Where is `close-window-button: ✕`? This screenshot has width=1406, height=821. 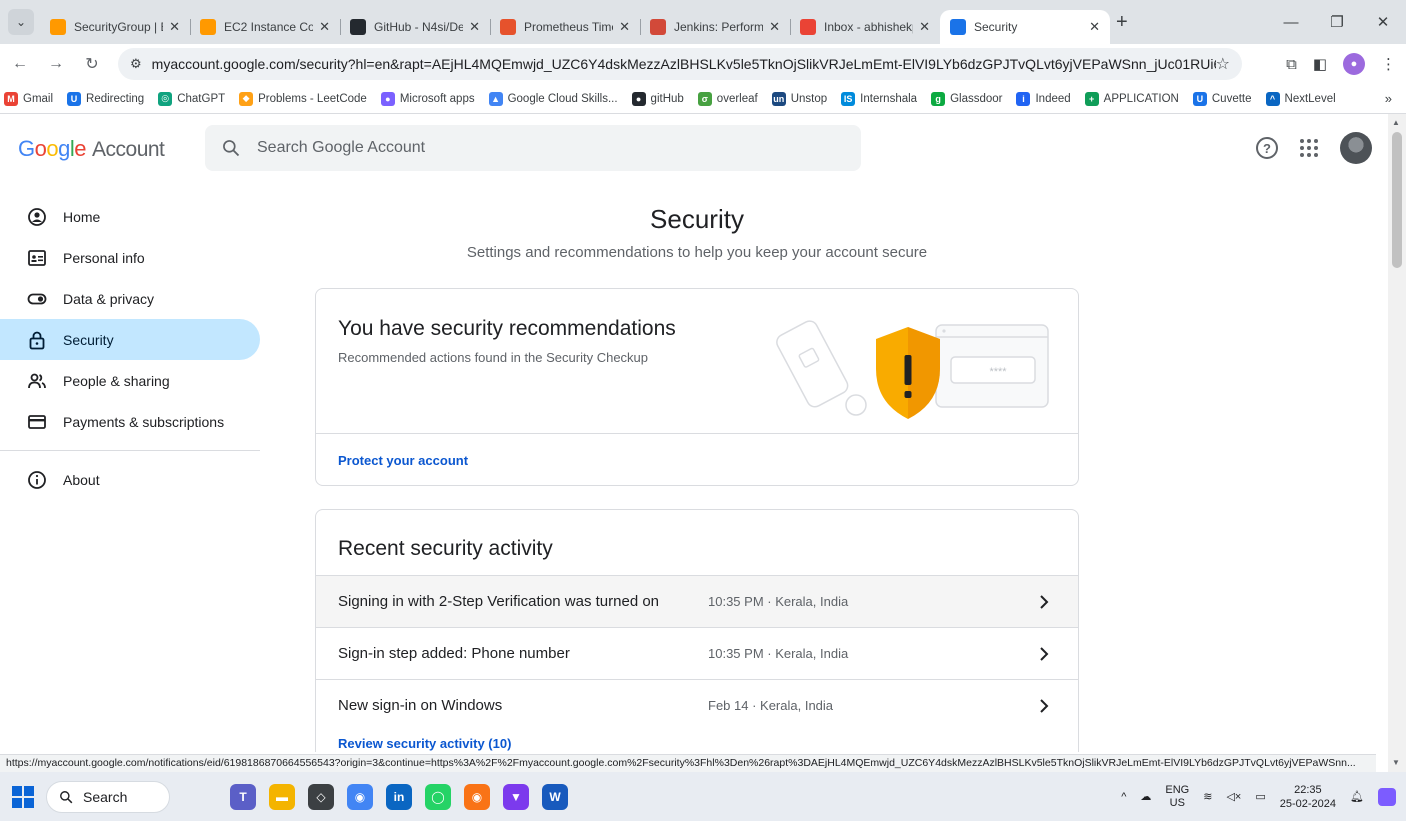
close-window-button: ✕ is located at coordinates (1383, 22).